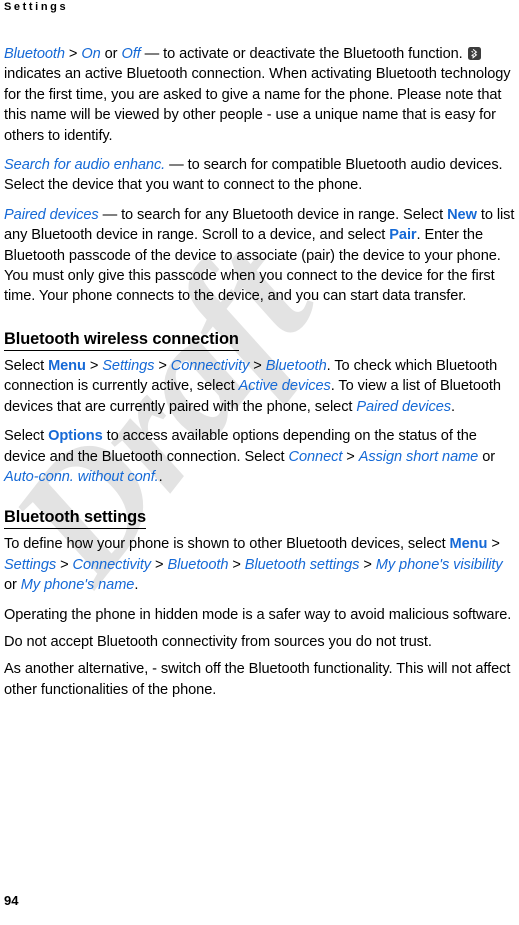  I want to click on ui-term-active-devices: Active devices, so click(284, 386).